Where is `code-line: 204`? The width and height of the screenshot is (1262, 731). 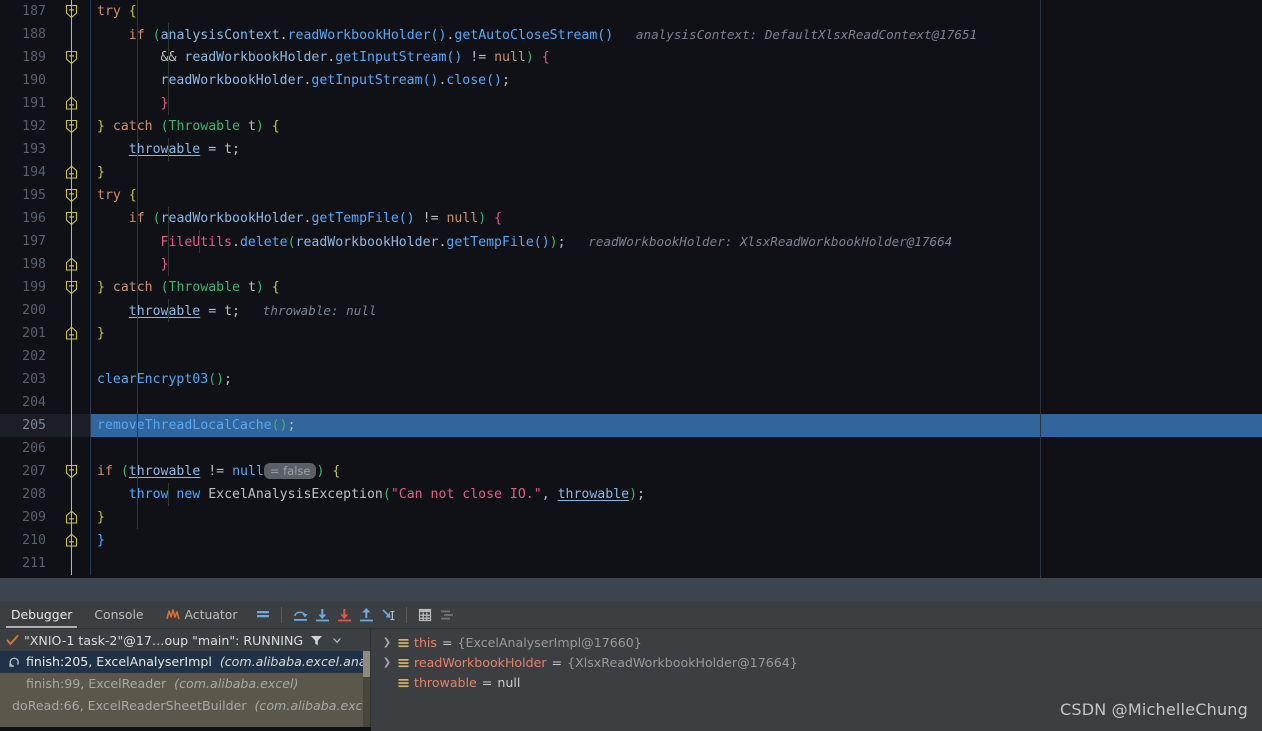
code-line: 204 is located at coordinates (631, 402).